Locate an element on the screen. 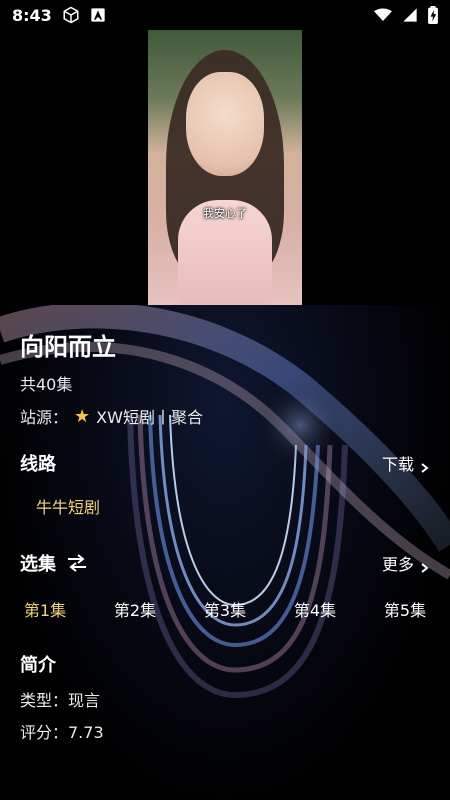  episode-tab-2: 第2集 is located at coordinates (135, 609).